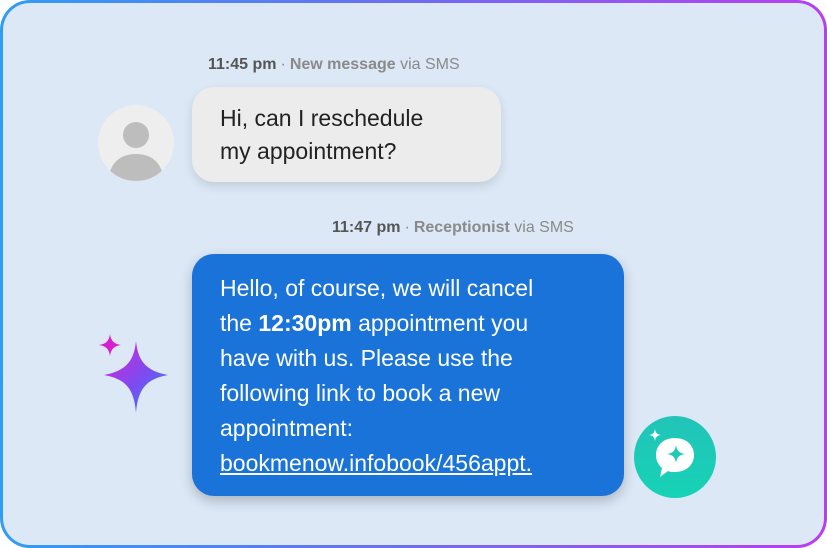  Describe the element at coordinates (305, 323) in the screenshot. I see `appointment-time: 12:30pm` at that location.